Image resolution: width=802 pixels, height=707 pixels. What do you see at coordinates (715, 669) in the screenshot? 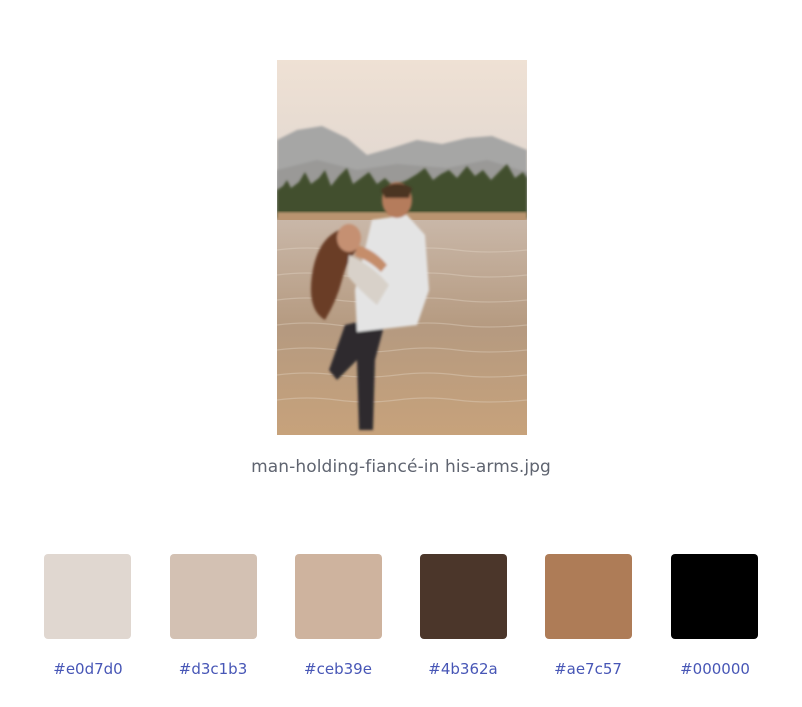
I see `palette-hex-label: #000000` at bounding box center [715, 669].